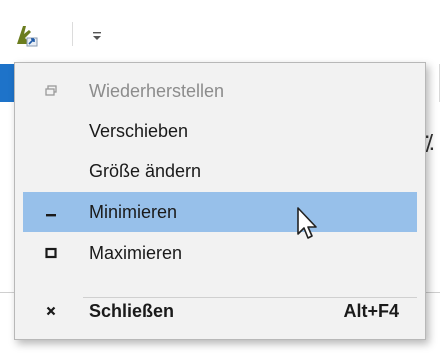 The image size is (440, 355). Describe the element at coordinates (220, 311) in the screenshot. I see `menu-item-close: Schließen Alt+F4` at that location.